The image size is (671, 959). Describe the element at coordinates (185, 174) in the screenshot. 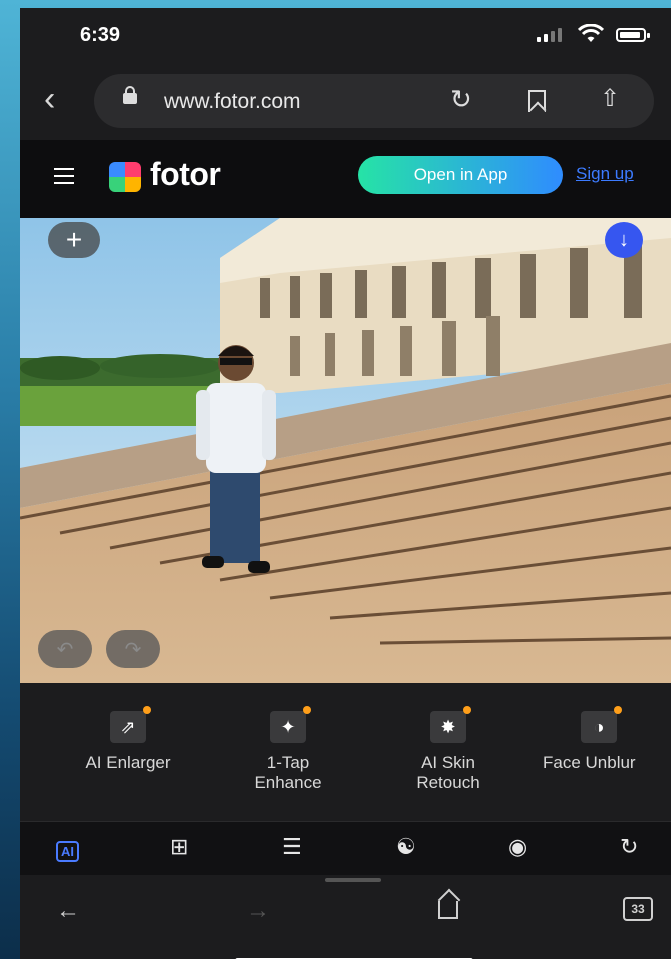

I see `fotor-logo-text: fotor` at that location.